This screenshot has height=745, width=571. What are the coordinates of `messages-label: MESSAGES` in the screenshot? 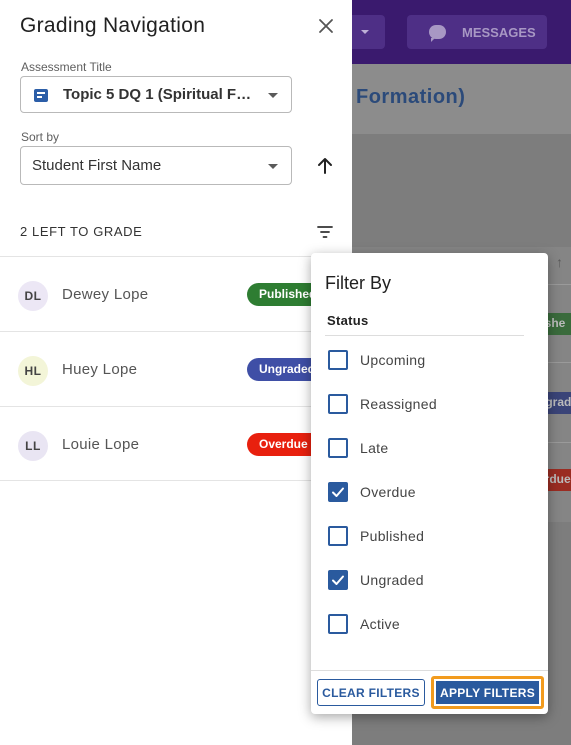 It's located at (499, 32).